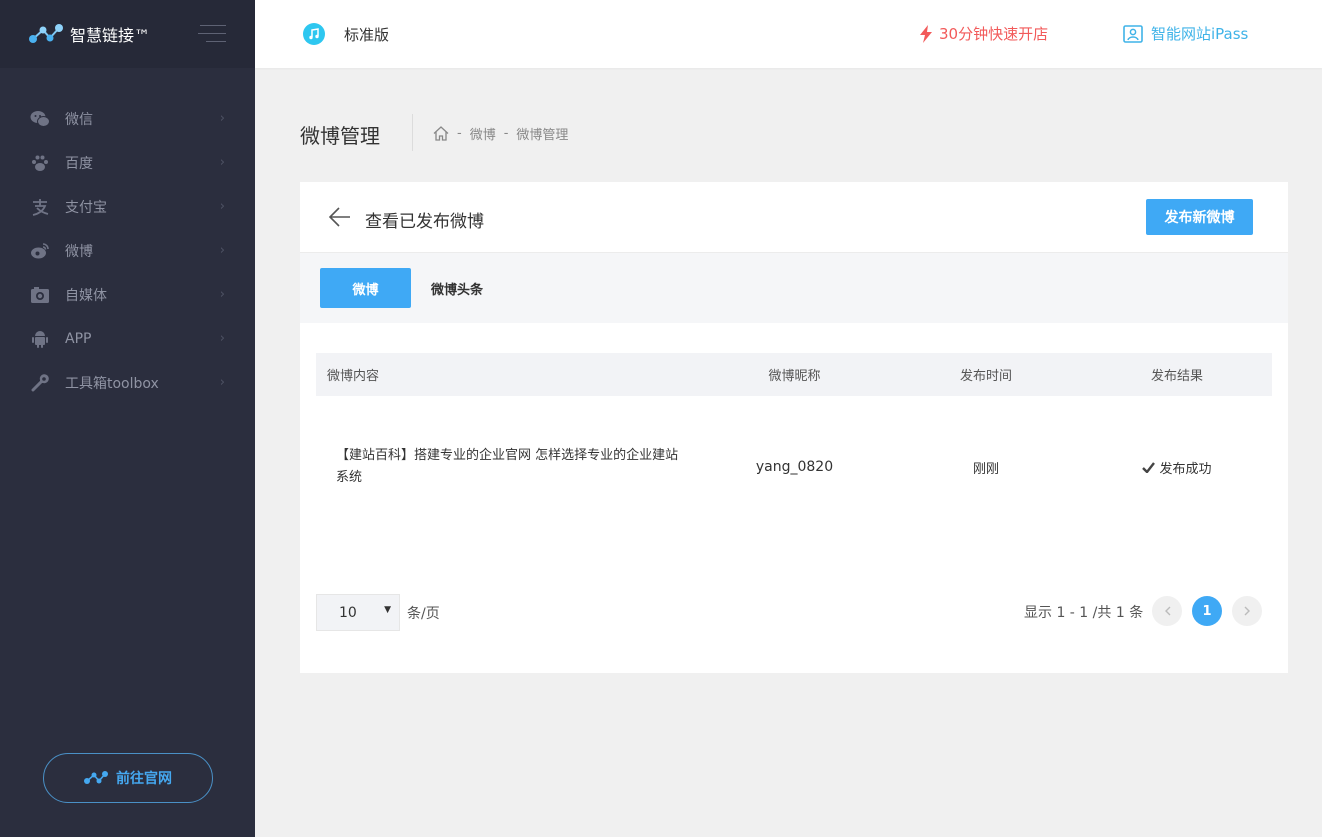 The width and height of the screenshot is (1322, 837). I want to click on quick-open-link: 30分钟快速开店, so click(983, 33).